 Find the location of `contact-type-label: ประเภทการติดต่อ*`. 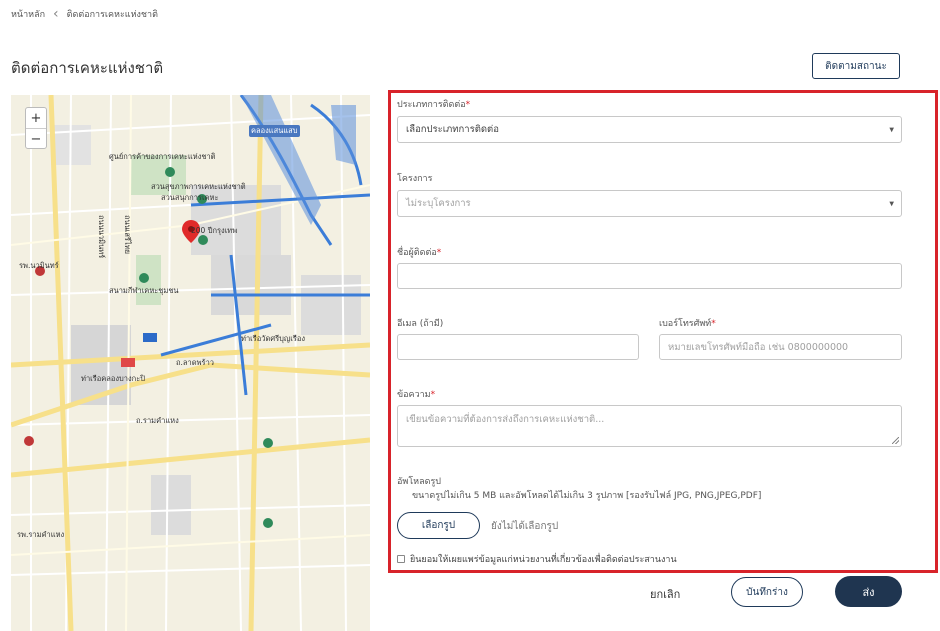

contact-type-label: ประเภทการติดต่อ* is located at coordinates (434, 105).